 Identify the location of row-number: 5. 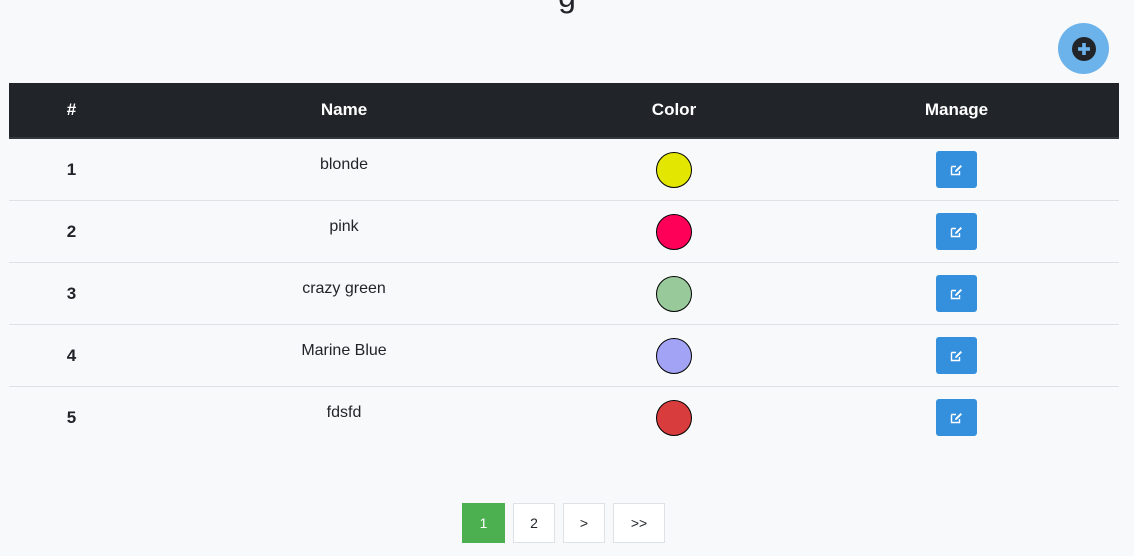
(71, 417).